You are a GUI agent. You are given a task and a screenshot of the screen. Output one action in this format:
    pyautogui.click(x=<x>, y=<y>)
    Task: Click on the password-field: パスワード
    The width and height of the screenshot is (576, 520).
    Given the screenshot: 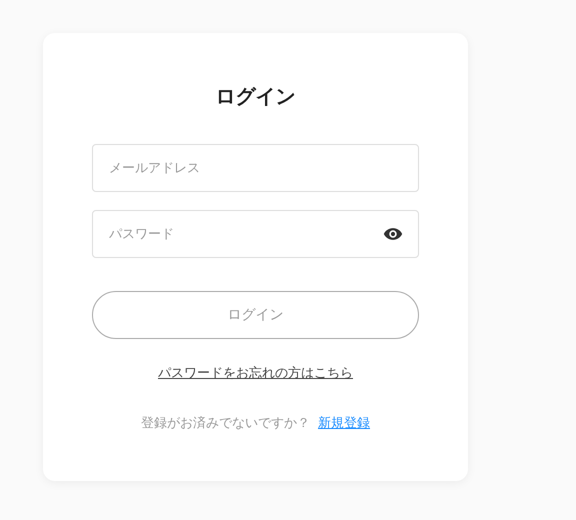 What is the action you would take?
    pyautogui.click(x=255, y=234)
    